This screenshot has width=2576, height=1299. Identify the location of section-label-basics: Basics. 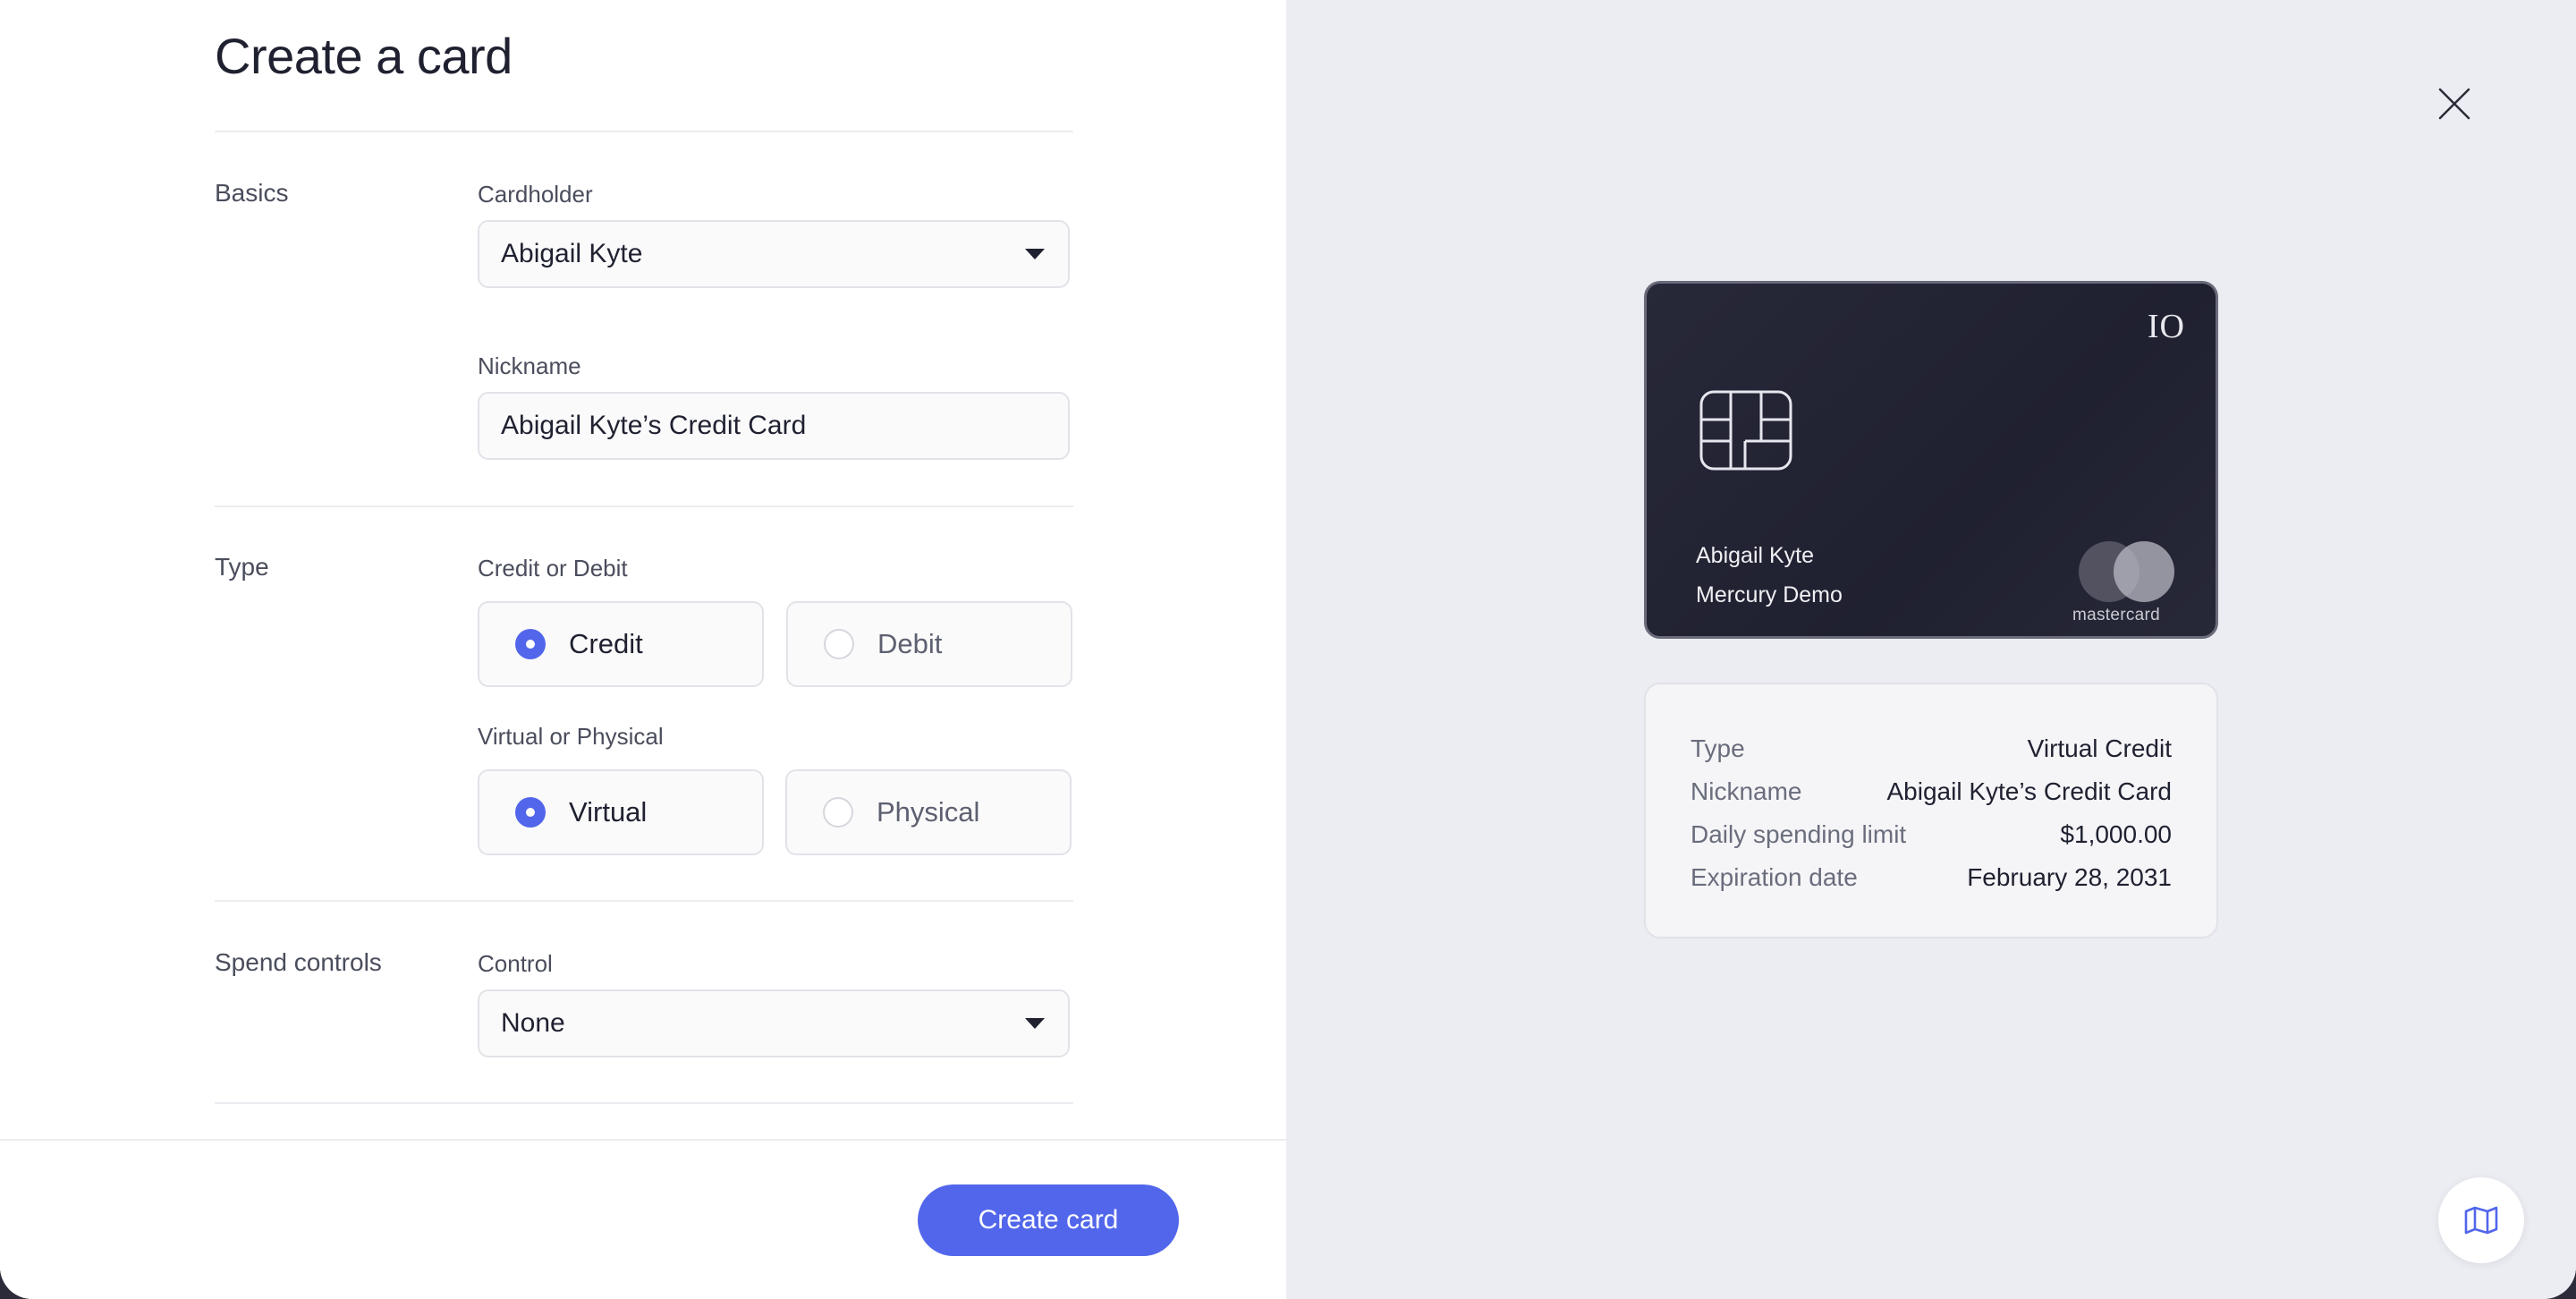
(252, 193).